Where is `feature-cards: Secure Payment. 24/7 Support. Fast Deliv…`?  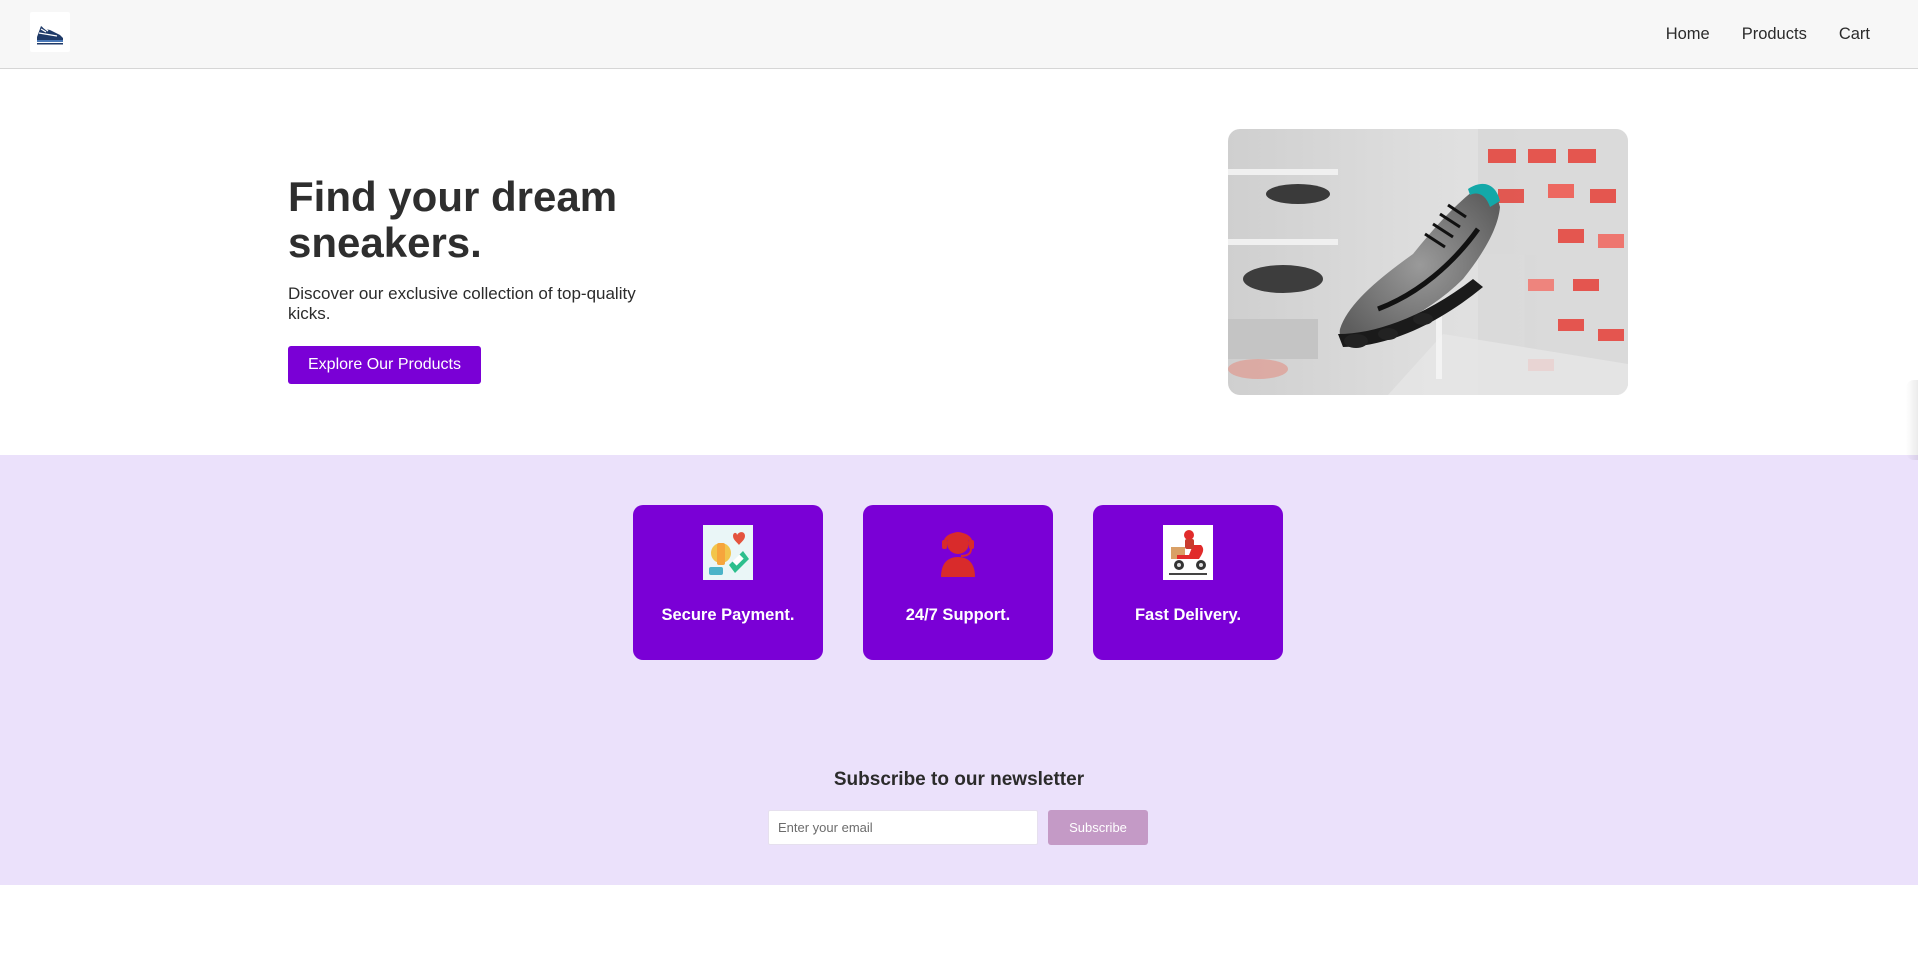
feature-cards: Secure Payment. 24/7 Support. Fast Deliv… is located at coordinates (958, 582).